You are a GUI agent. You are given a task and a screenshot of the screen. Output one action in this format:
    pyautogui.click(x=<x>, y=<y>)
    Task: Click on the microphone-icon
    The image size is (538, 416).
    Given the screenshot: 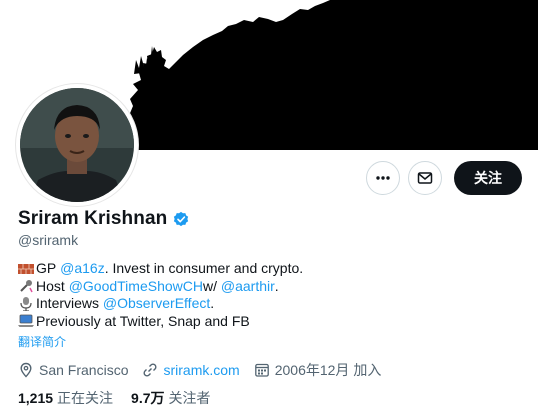 What is the action you would take?
    pyautogui.click(x=26, y=286)
    